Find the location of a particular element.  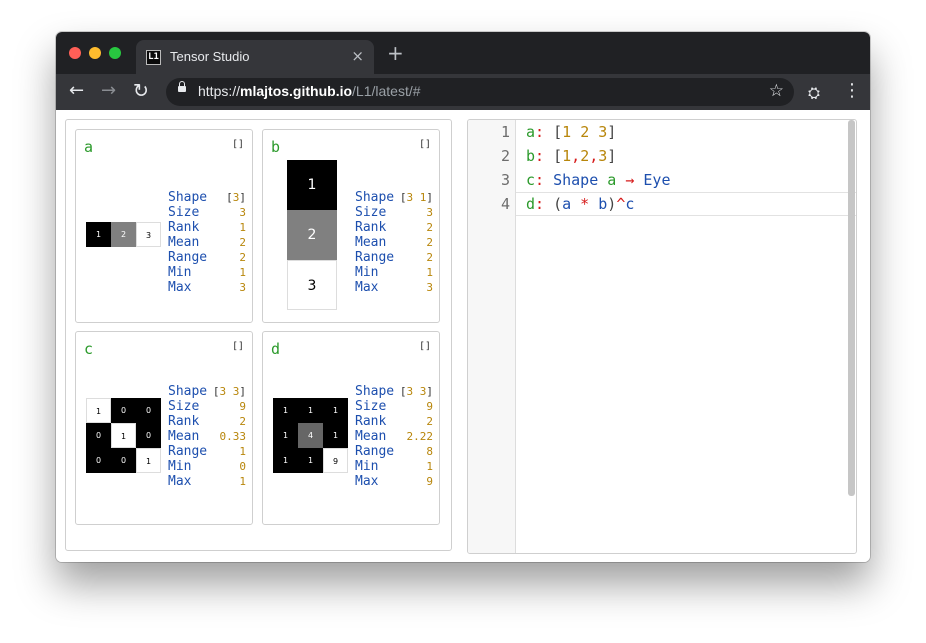

shape-dims: 3 3 is located at coordinates (229, 391).